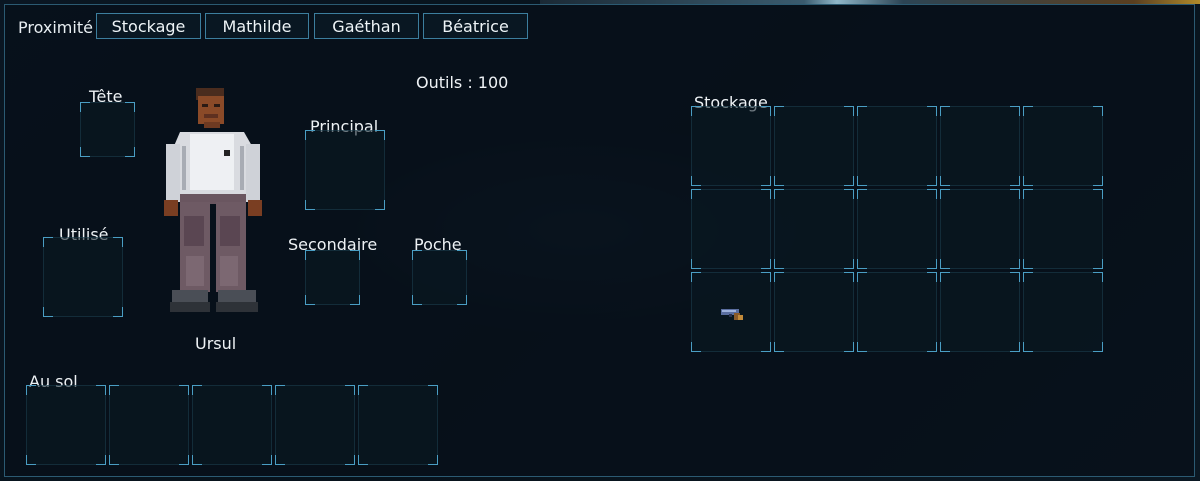 This screenshot has height=481, width=1200. What do you see at coordinates (107, 129) in the screenshot?
I see `head-slot` at bounding box center [107, 129].